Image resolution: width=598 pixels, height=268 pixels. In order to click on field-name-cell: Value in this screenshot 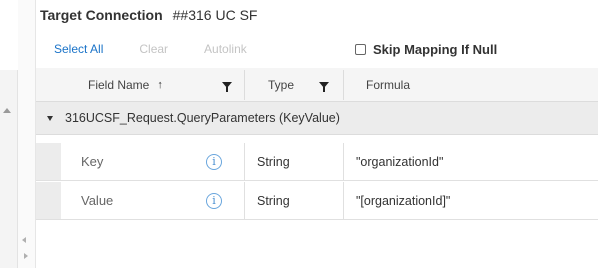, I will do `click(97, 200)`.